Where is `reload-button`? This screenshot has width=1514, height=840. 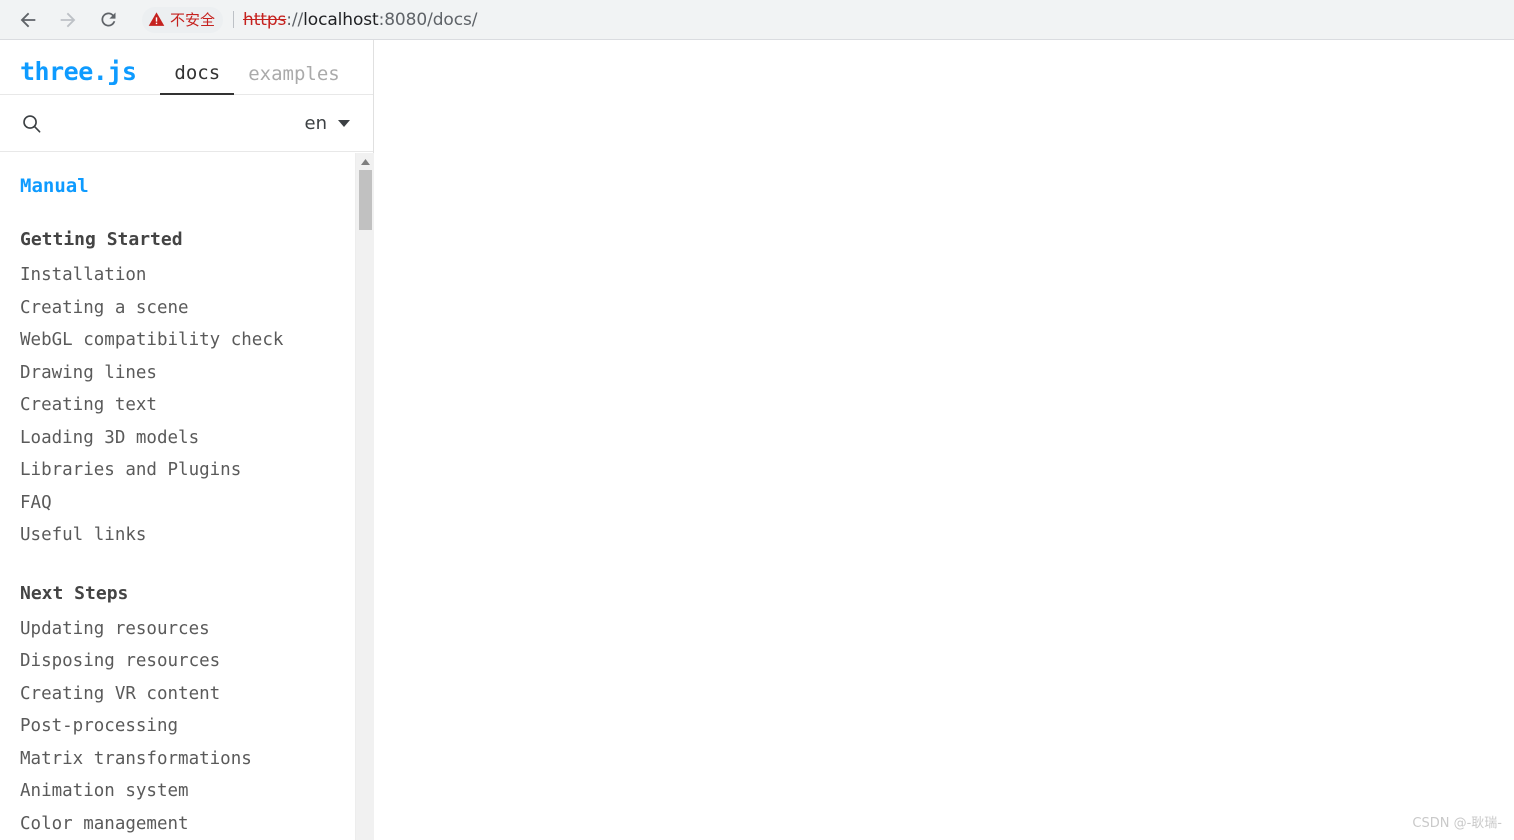
reload-button is located at coordinates (108, 20).